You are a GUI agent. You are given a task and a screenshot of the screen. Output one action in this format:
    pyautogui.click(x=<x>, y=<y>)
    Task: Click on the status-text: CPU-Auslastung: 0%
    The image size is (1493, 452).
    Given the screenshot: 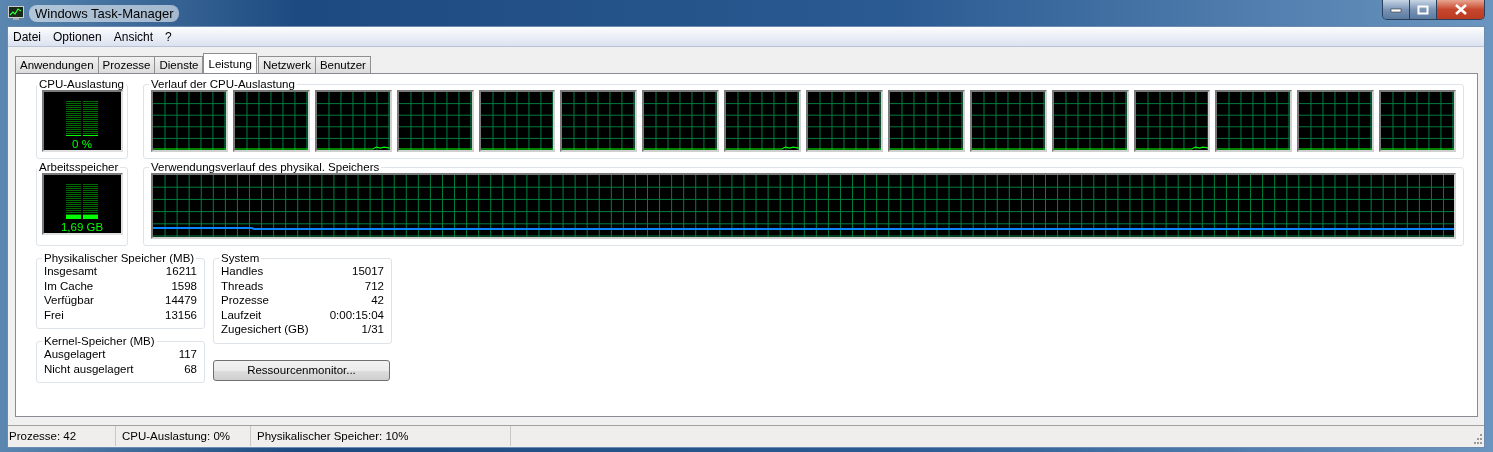 What is the action you would take?
    pyautogui.click(x=183, y=436)
    